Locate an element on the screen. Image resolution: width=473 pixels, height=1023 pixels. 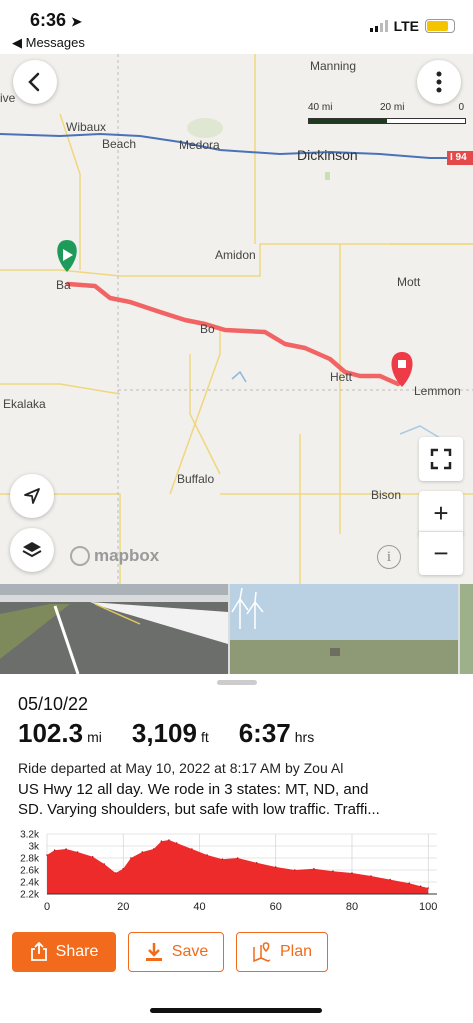
label-medora: Medora is located at coordinates (199, 145).